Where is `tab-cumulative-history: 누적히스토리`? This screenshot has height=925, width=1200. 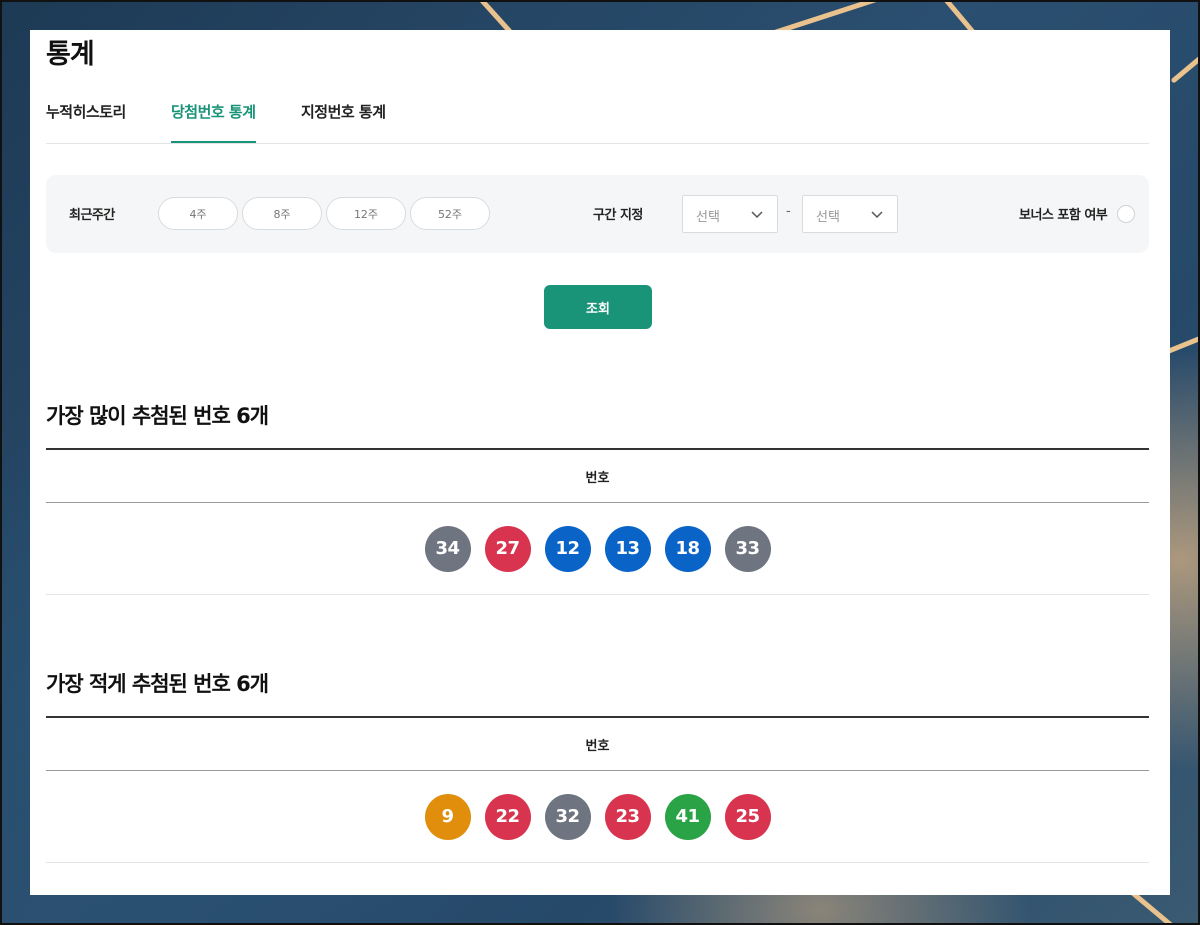
tab-cumulative-history: 누적히스토리 is located at coordinates (86, 122).